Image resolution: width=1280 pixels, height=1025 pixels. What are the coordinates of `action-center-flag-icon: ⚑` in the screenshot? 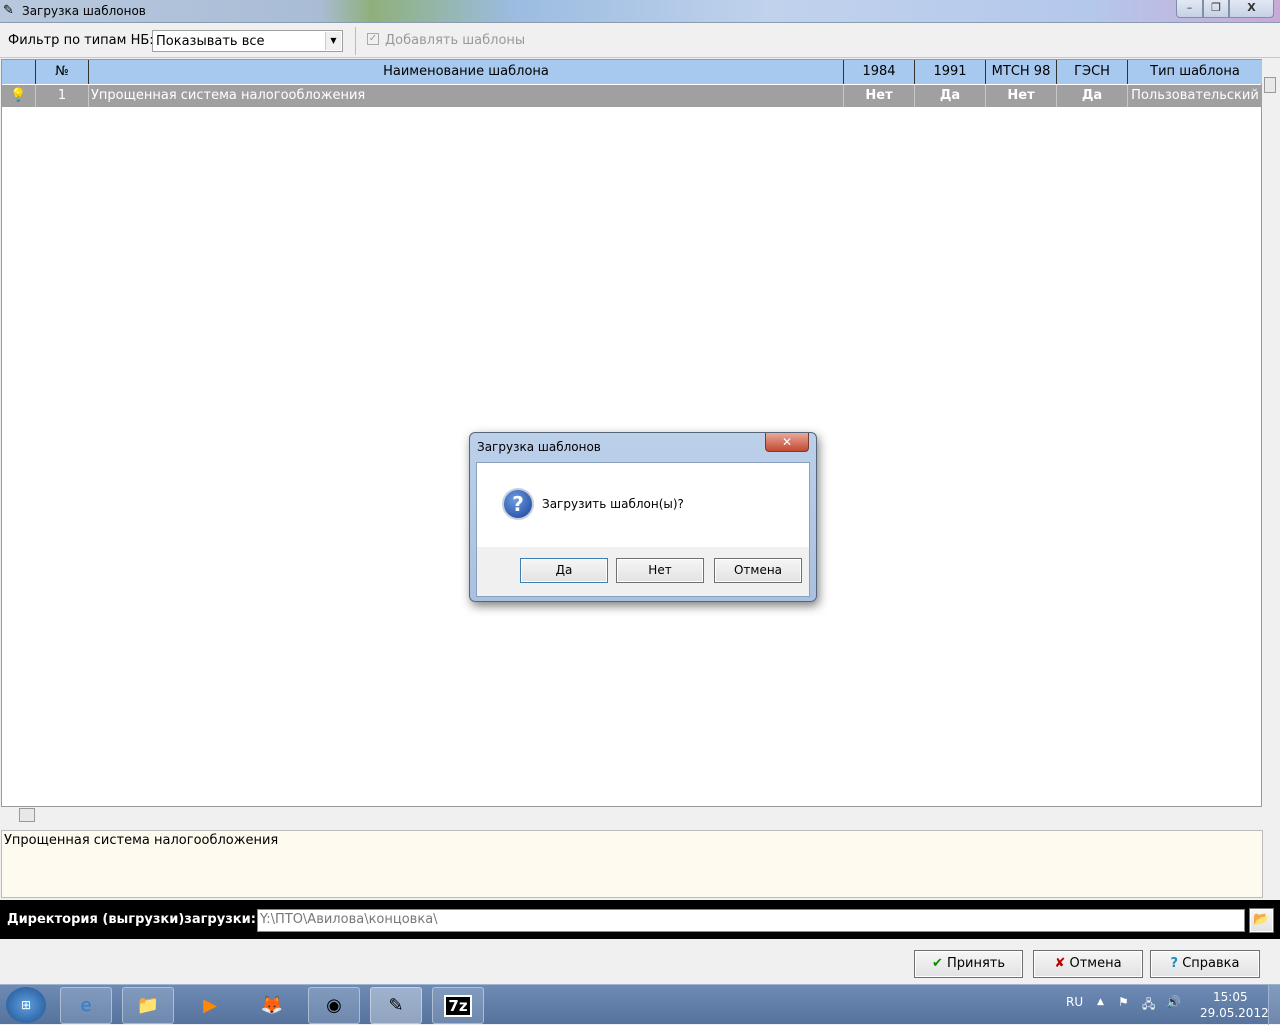 It's located at (1123, 1002).